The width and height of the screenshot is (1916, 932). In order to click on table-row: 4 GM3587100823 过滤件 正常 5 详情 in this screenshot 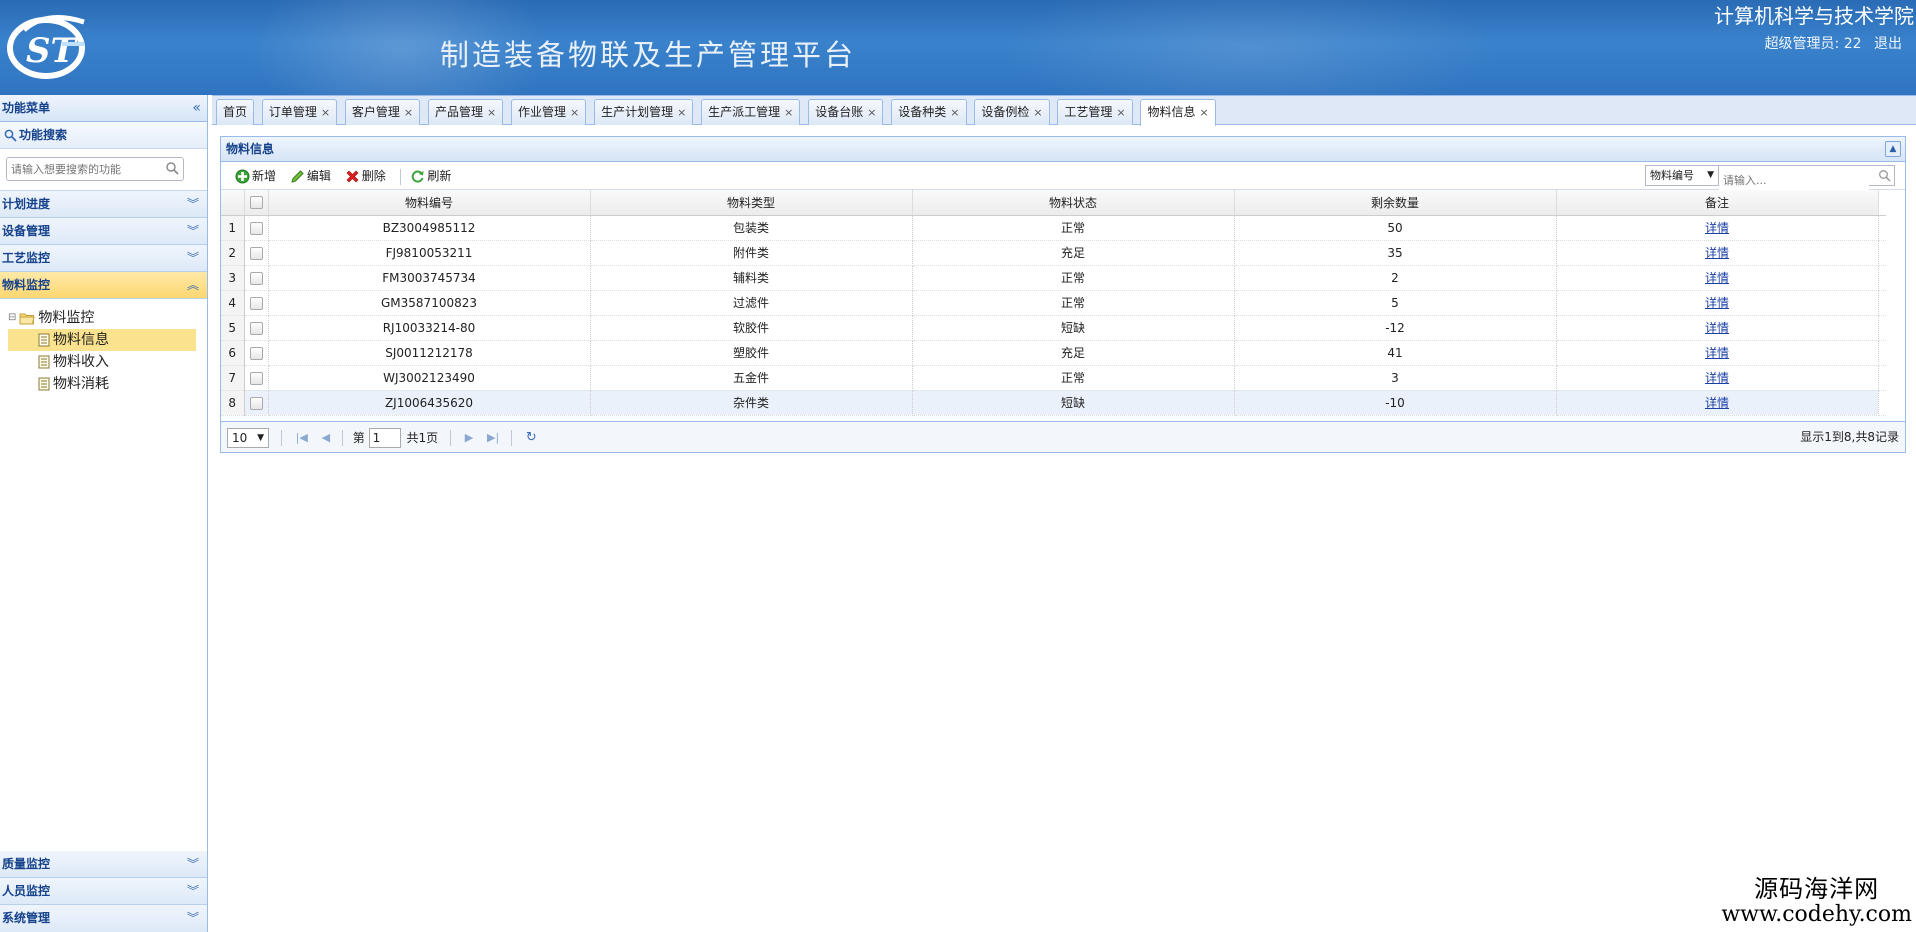, I will do `click(1053, 303)`.